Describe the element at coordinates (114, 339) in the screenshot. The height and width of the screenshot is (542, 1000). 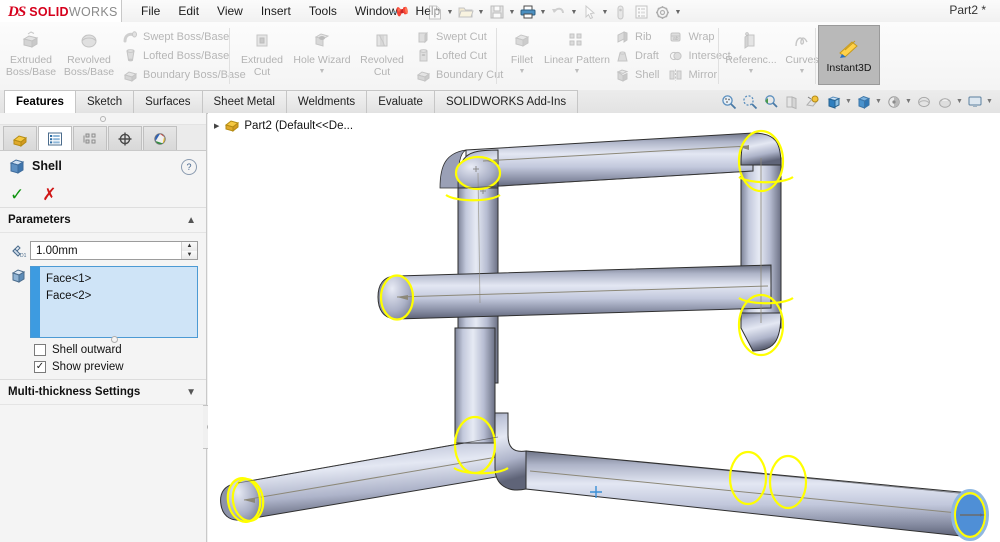
I see `listbox-resize-grip` at that location.